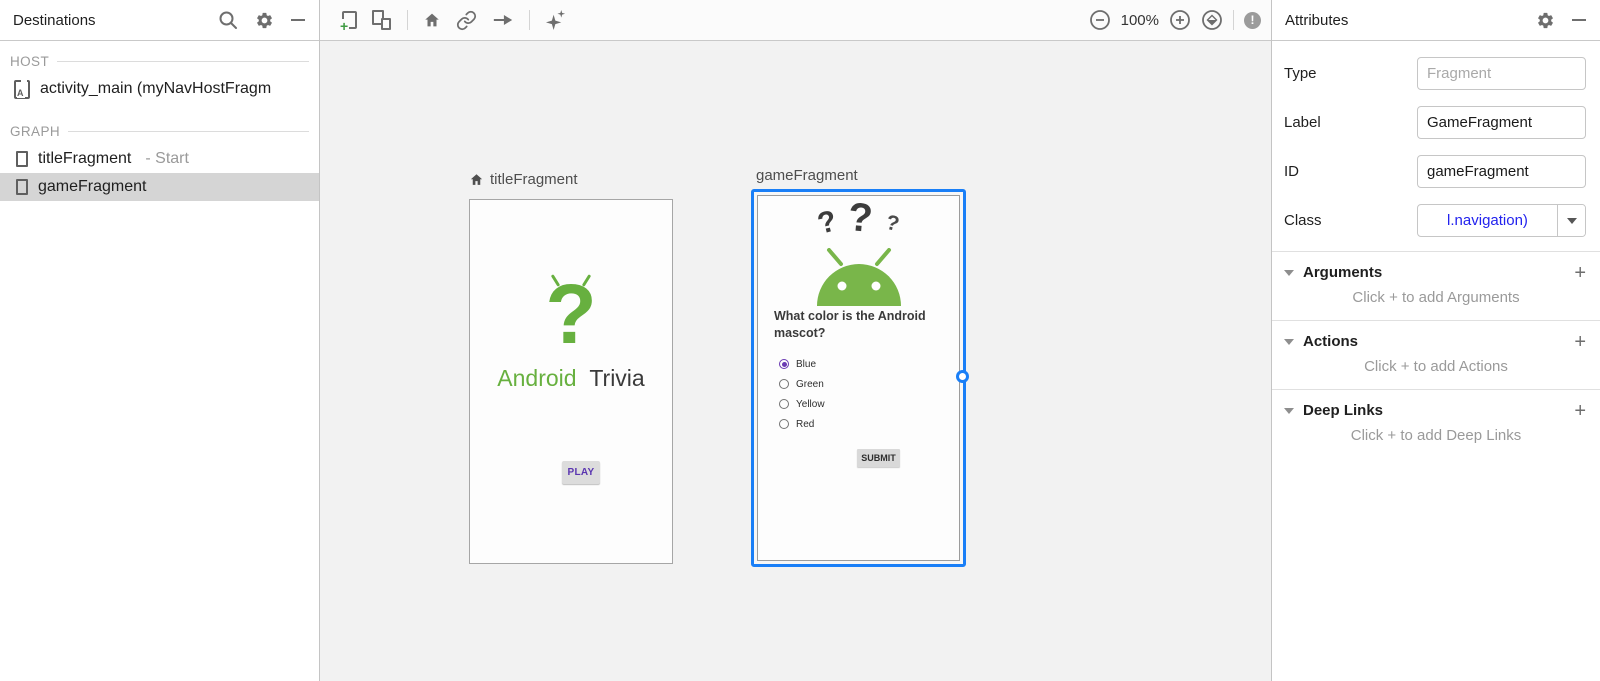 The height and width of the screenshot is (681, 1600). Describe the element at coordinates (802, 384) in the screenshot. I see `radio-option-green: Green` at that location.